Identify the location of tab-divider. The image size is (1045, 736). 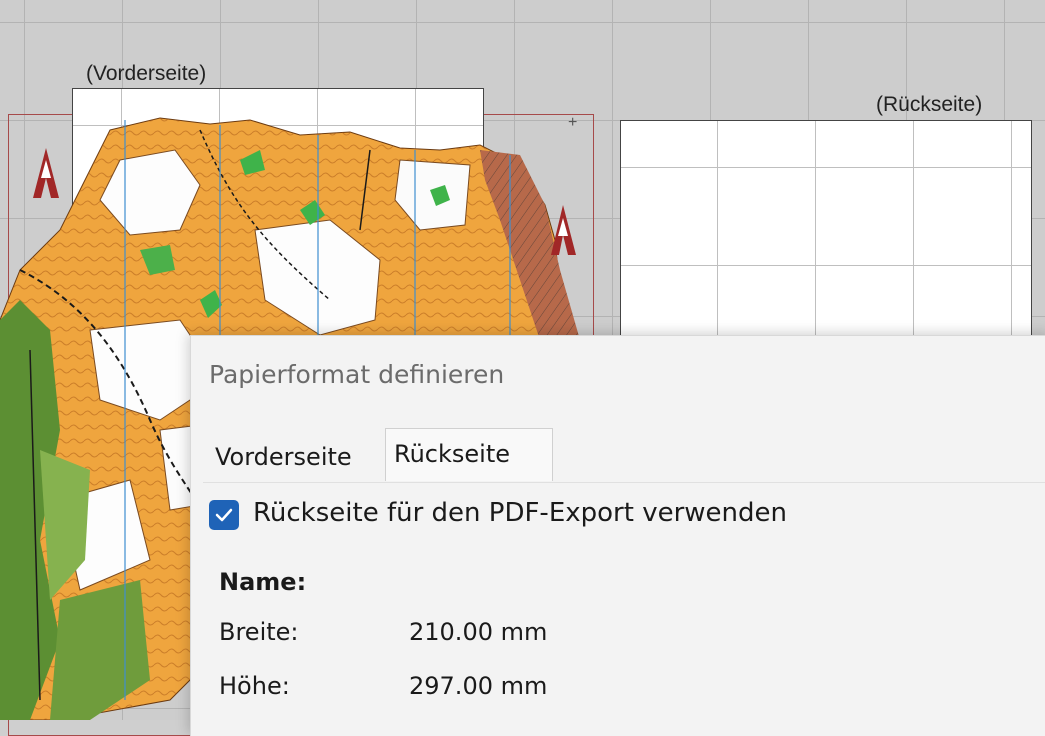
(624, 482).